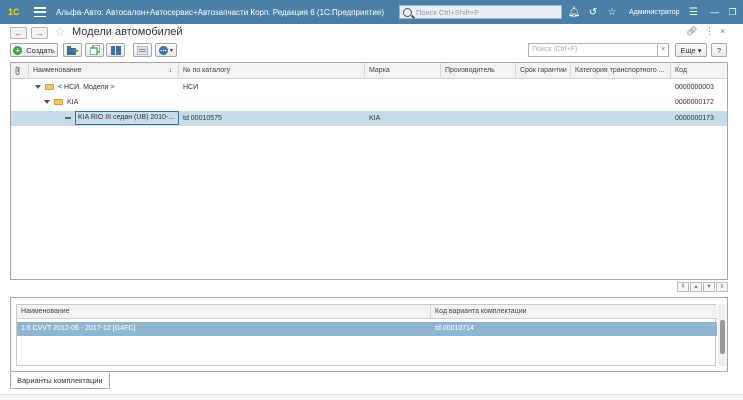 This screenshot has height=400, width=743. I want to click on settings-lines-icon: ☰, so click(694, 12).